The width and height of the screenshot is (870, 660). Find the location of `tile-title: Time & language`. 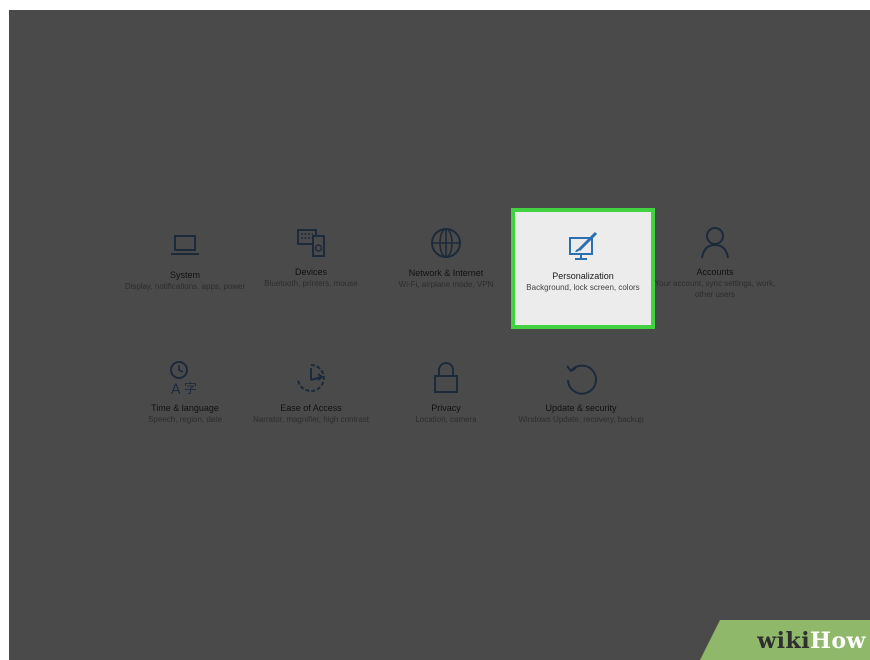

tile-title: Time & language is located at coordinates (185, 408).